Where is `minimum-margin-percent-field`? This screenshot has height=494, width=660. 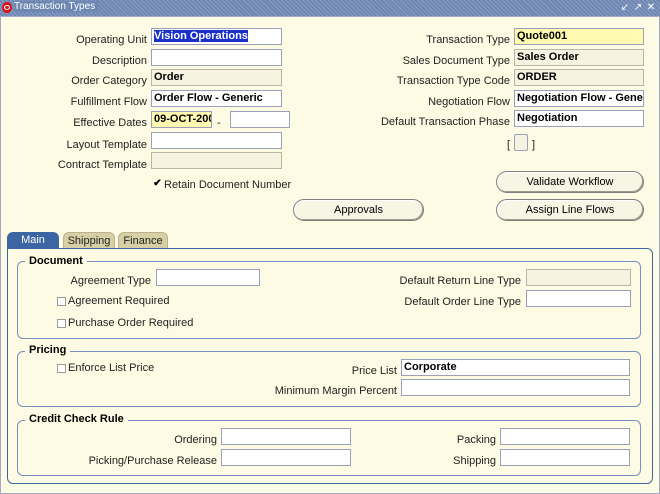 minimum-margin-percent-field is located at coordinates (515, 387).